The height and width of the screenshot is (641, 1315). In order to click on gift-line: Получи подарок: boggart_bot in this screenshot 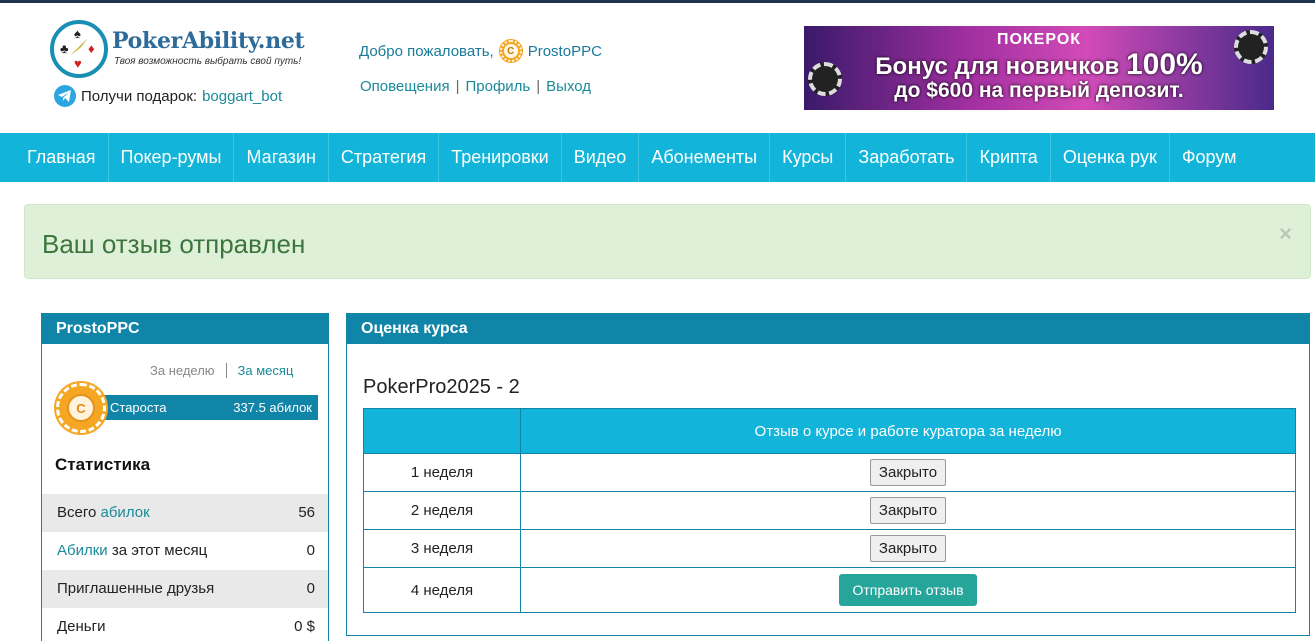, I will do `click(168, 96)`.